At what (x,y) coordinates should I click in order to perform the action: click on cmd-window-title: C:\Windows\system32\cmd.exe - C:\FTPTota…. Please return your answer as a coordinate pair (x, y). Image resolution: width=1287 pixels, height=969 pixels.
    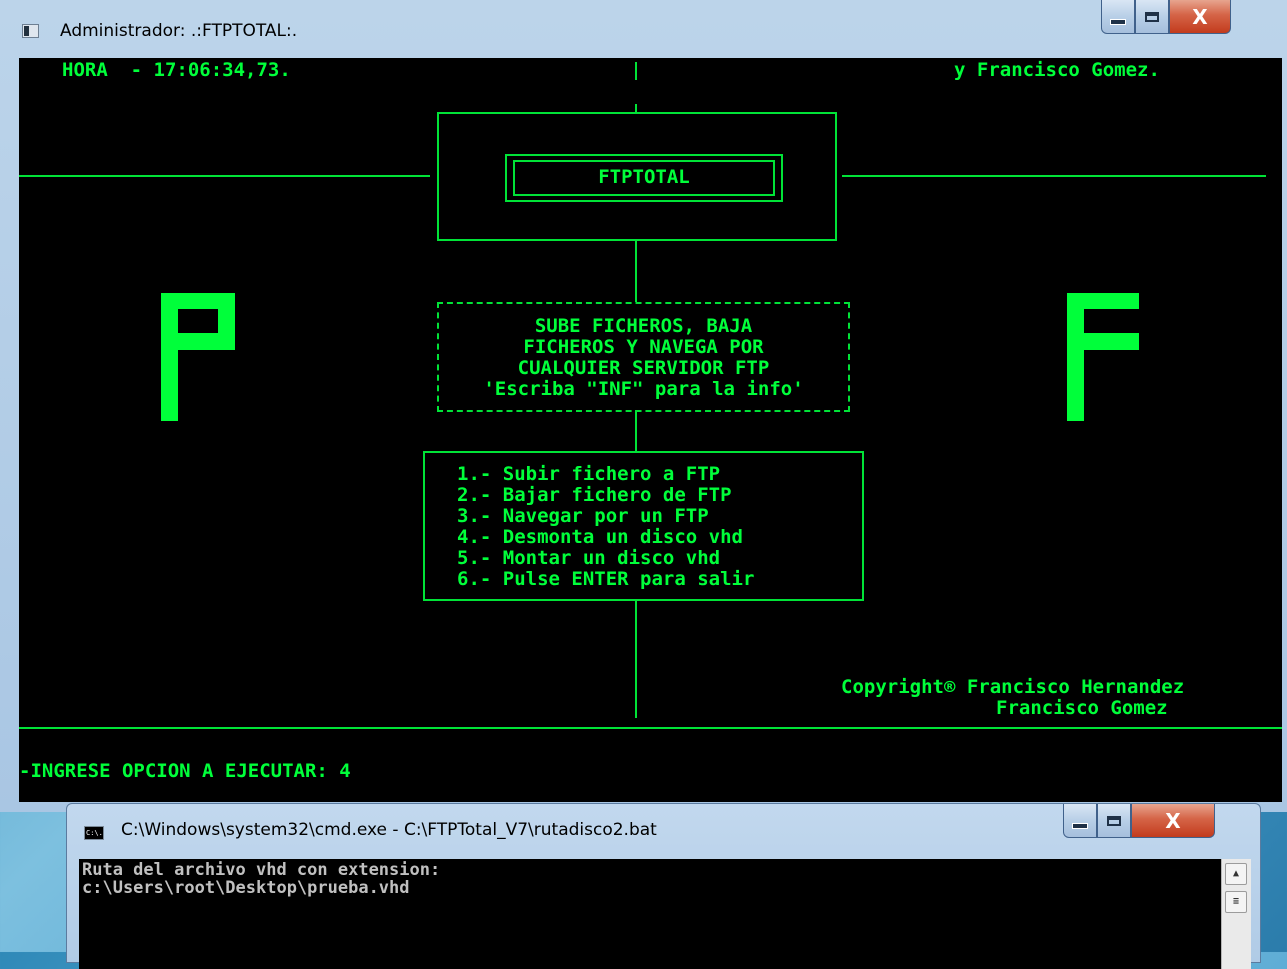
    Looking at the image, I should click on (389, 830).